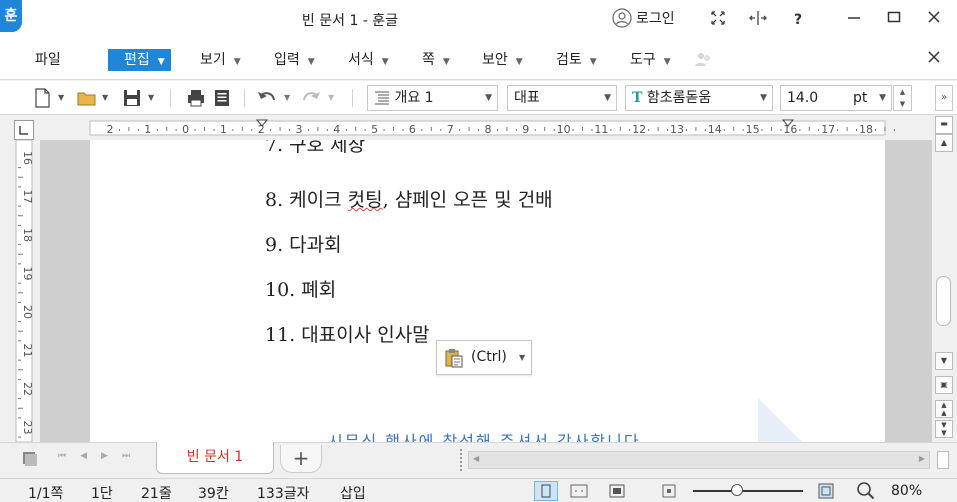  What do you see at coordinates (502, 60) in the screenshot?
I see `menu-security: 보안 ▼` at bounding box center [502, 60].